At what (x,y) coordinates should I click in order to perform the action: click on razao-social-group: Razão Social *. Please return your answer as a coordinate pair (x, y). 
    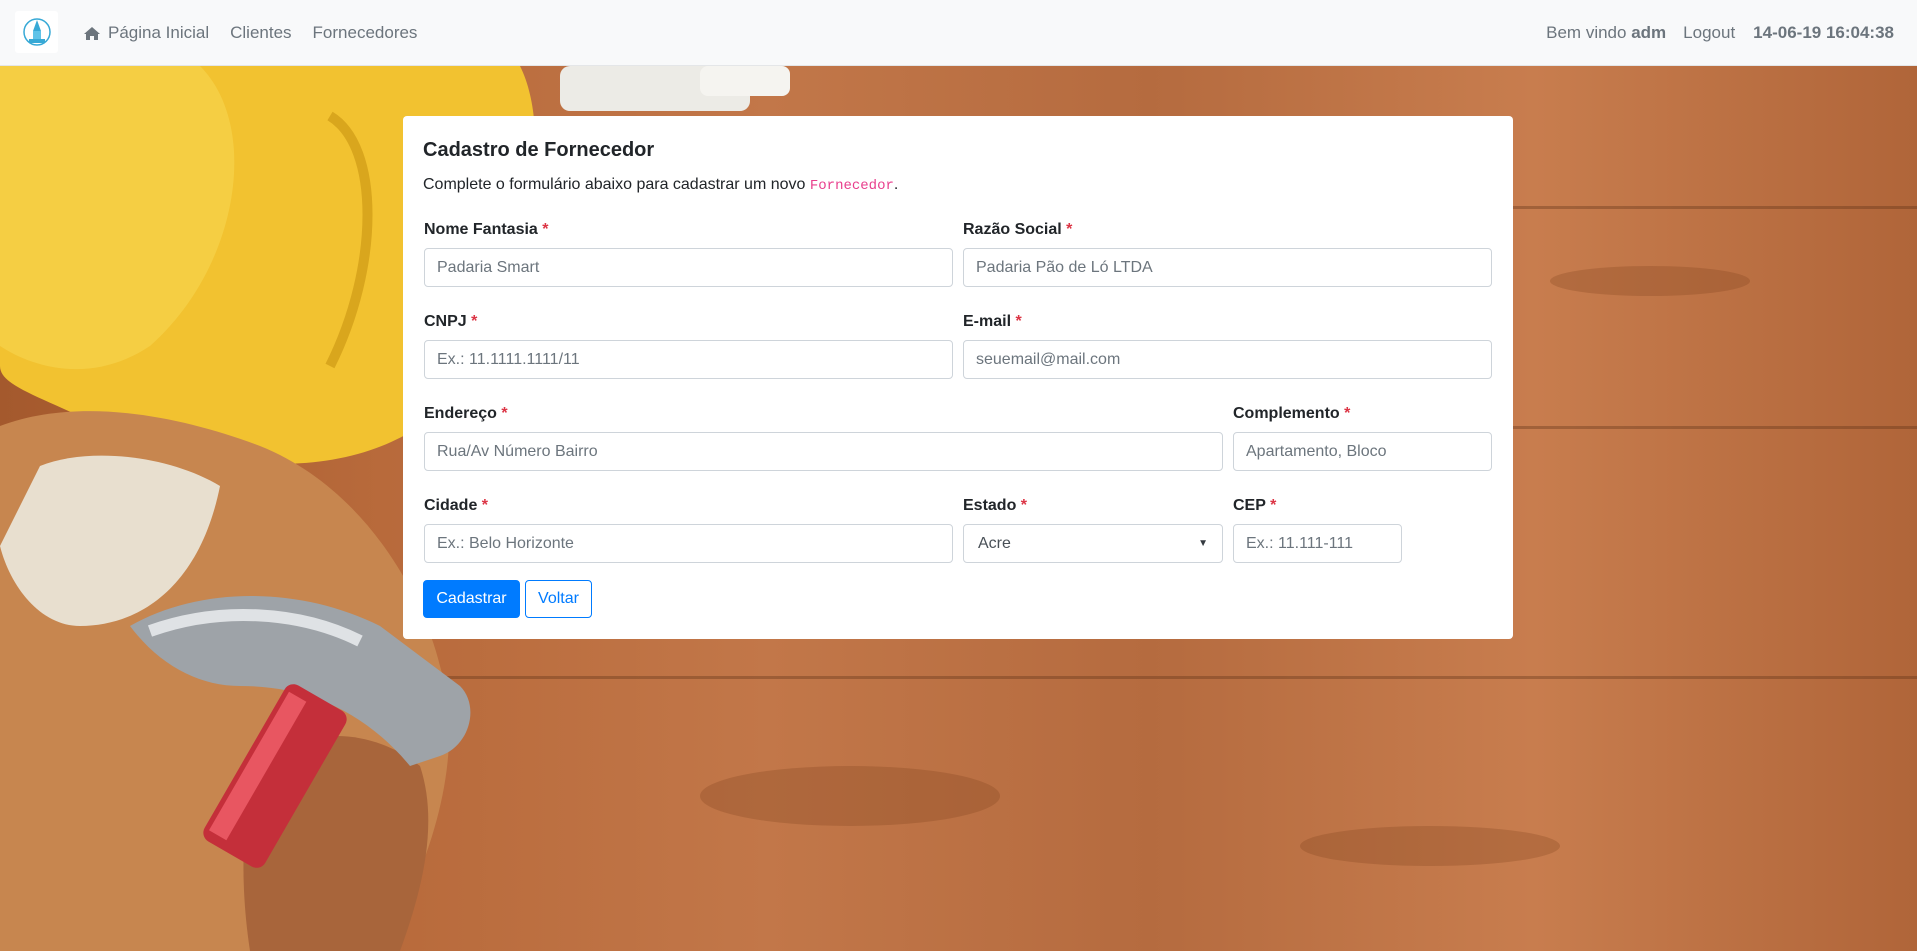
    Looking at the image, I should click on (1227, 255).